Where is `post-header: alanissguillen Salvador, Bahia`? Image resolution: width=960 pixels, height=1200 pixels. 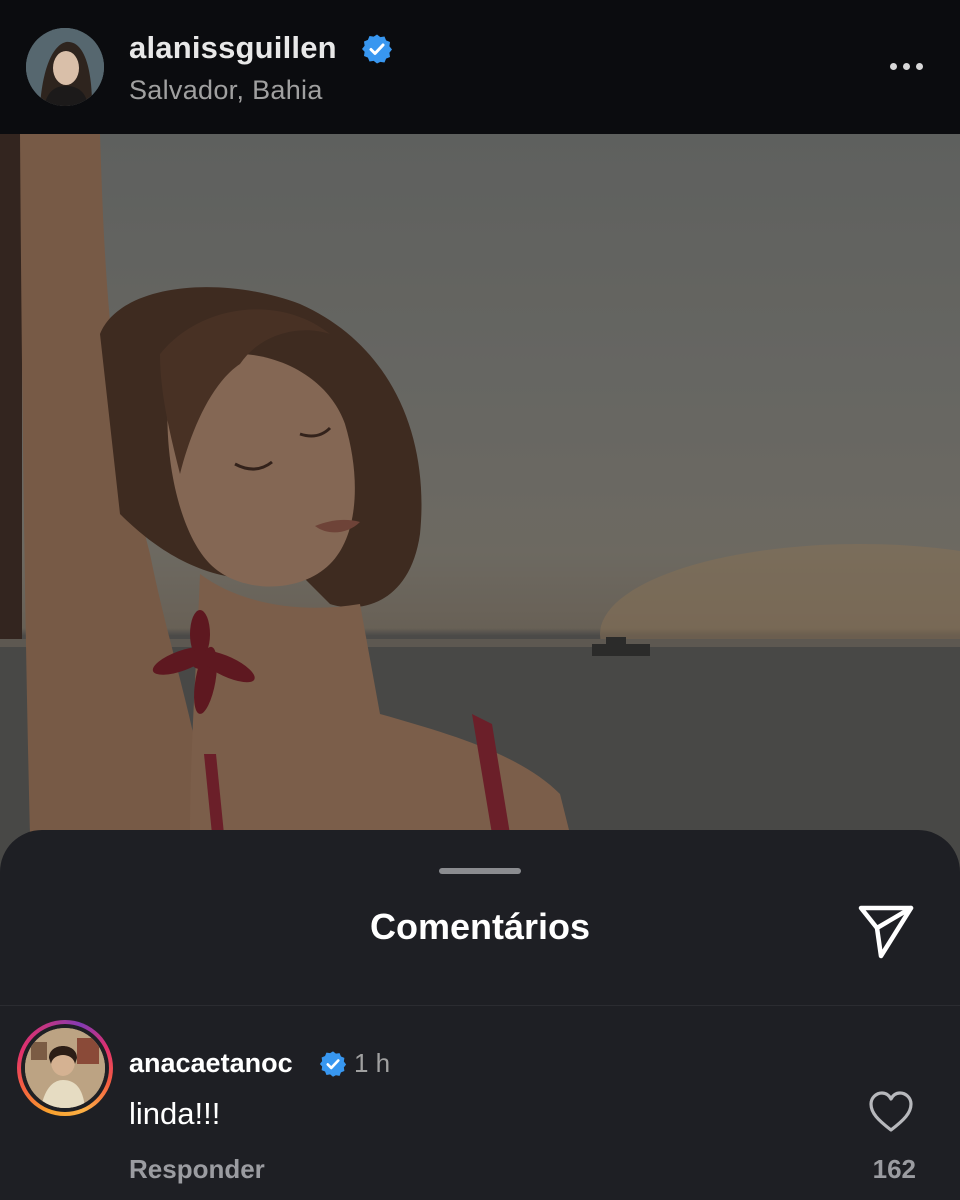 post-header: alanissguillen Salvador, Bahia is located at coordinates (480, 67).